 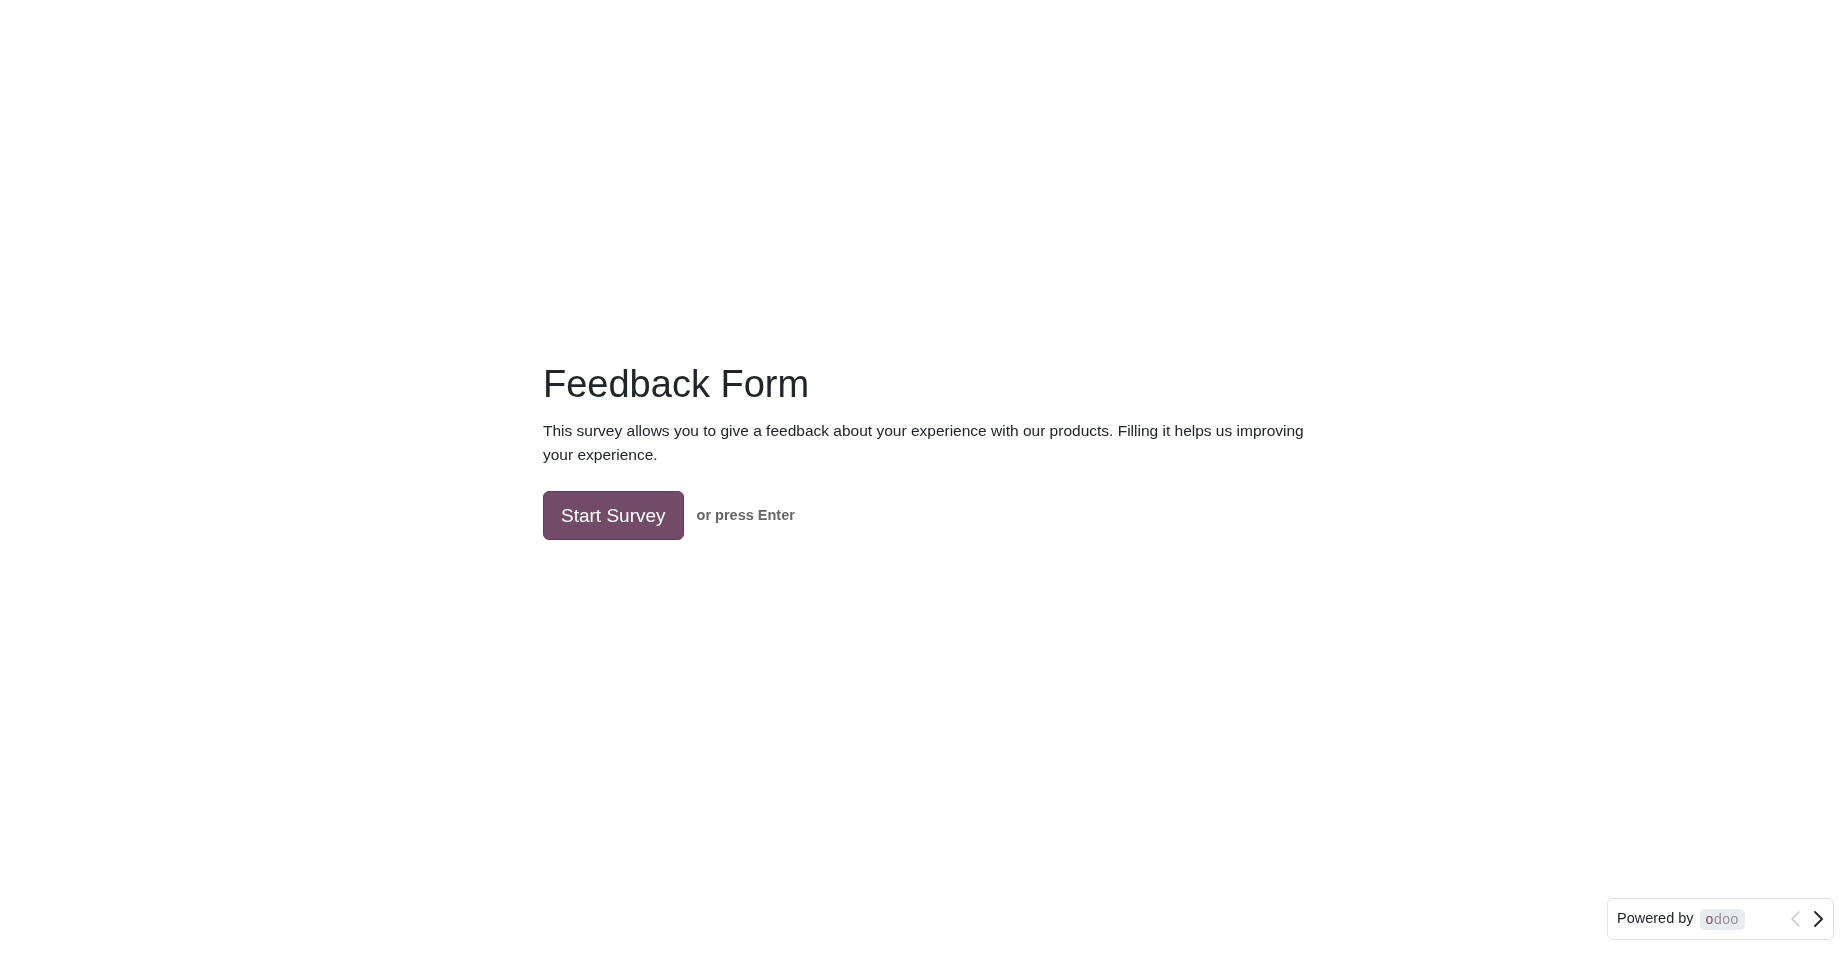 I want to click on survey-title: Feedback Form, so click(x=676, y=384).